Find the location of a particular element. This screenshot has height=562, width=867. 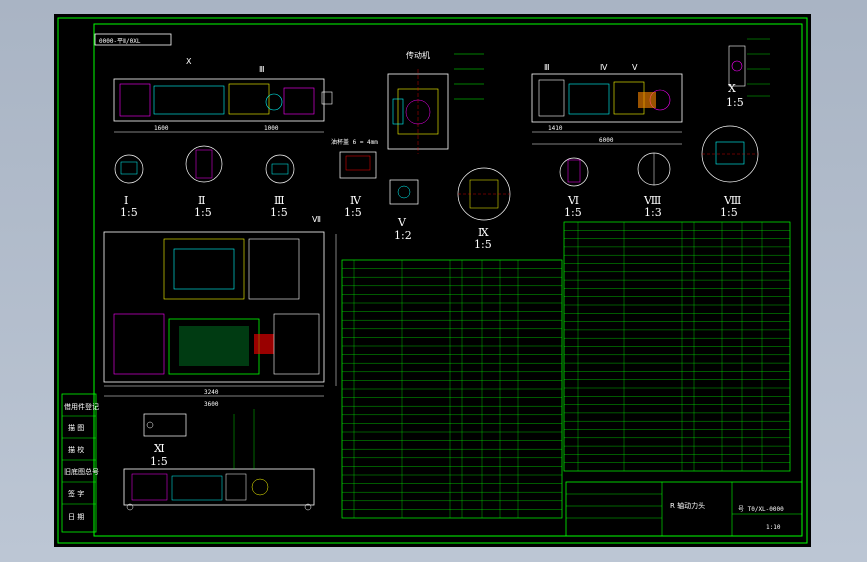

top-middle-view: 传动机 is located at coordinates (435, 102).